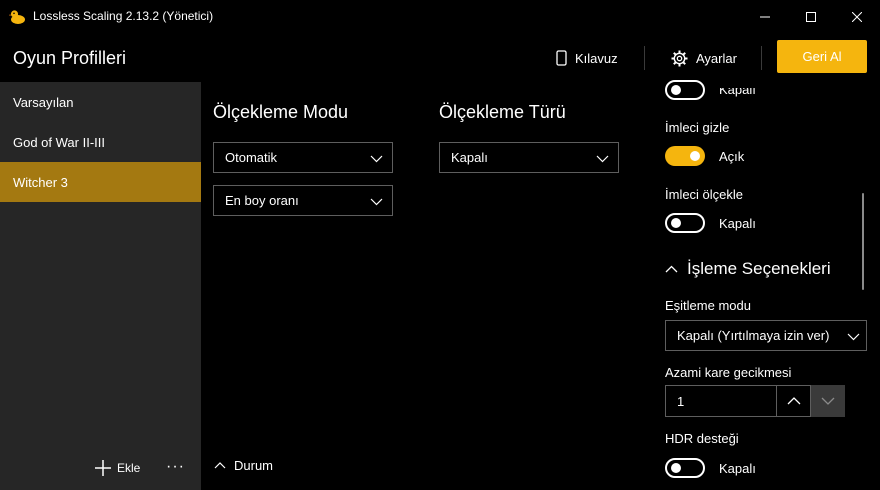 The height and width of the screenshot is (490, 880). What do you see at coordinates (262, 200) in the screenshot?
I see `dropdown-value: En boy oranı` at bounding box center [262, 200].